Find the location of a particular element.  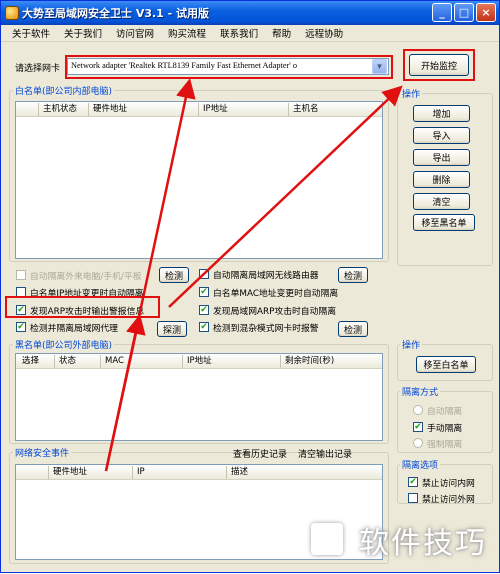

arrow-to-arp-alert is located at coordinates (125, 393).